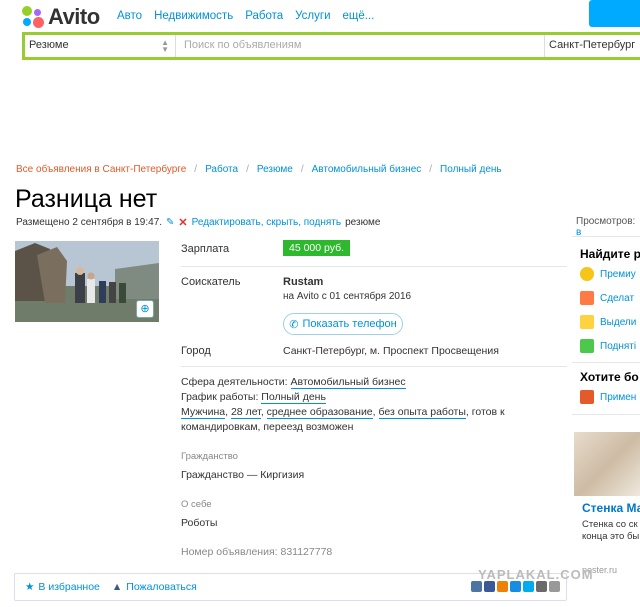  What do you see at coordinates (312, 16) in the screenshot?
I see `nav-services: Услуги` at bounding box center [312, 16].